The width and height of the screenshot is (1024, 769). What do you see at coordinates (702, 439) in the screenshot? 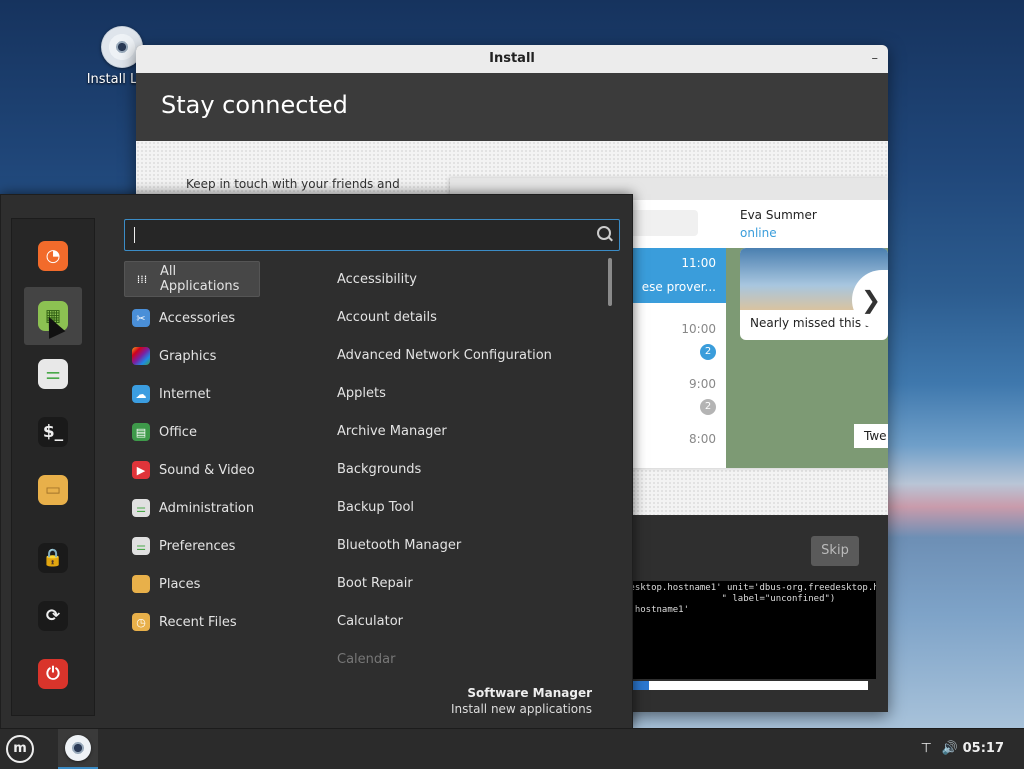
I see `chat-time: 8:00` at bounding box center [702, 439].